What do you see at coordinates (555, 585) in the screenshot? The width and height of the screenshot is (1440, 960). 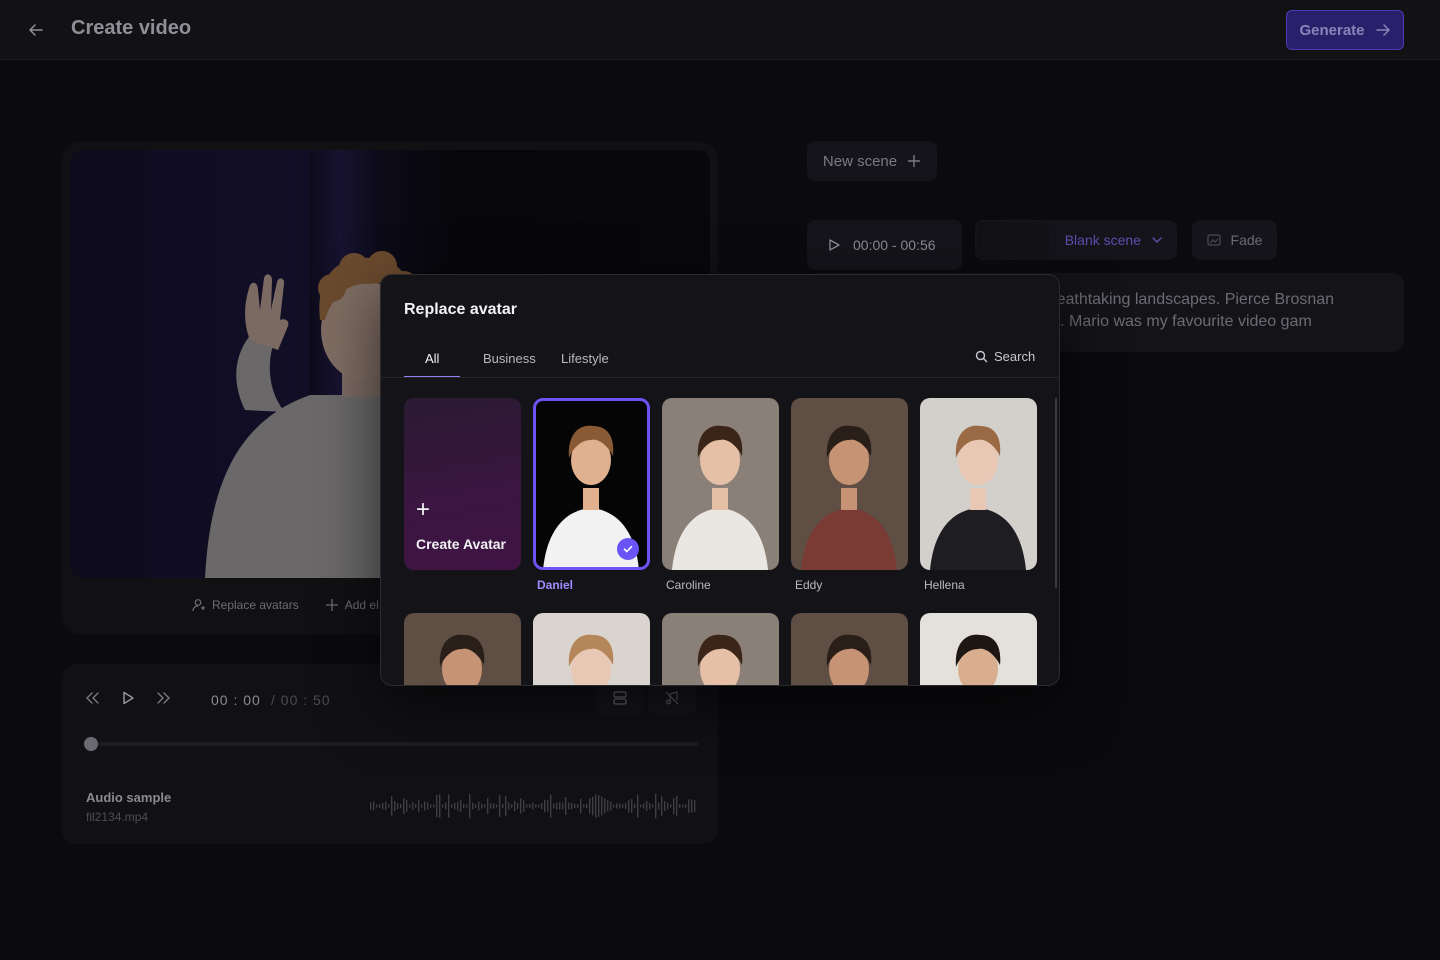 I see `avatar-name-label: Daniel` at bounding box center [555, 585].